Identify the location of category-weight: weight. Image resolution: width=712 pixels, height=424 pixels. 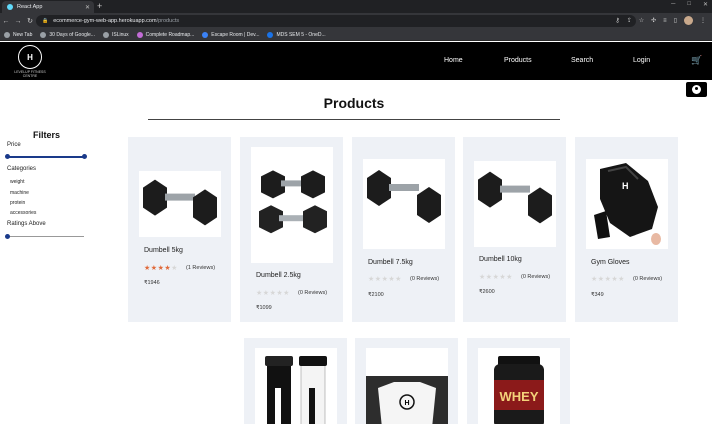
(17, 182).